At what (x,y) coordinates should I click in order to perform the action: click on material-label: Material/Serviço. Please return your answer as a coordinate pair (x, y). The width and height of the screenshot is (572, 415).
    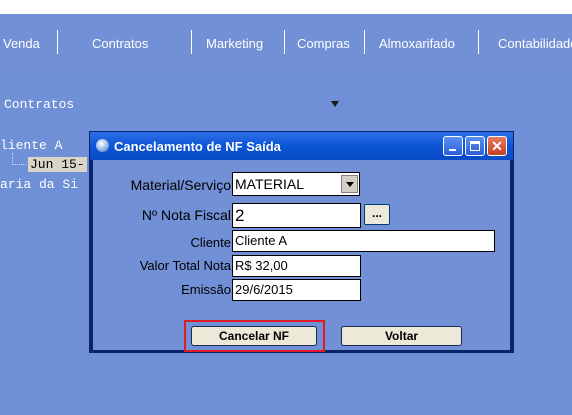
    Looking at the image, I should click on (180, 185).